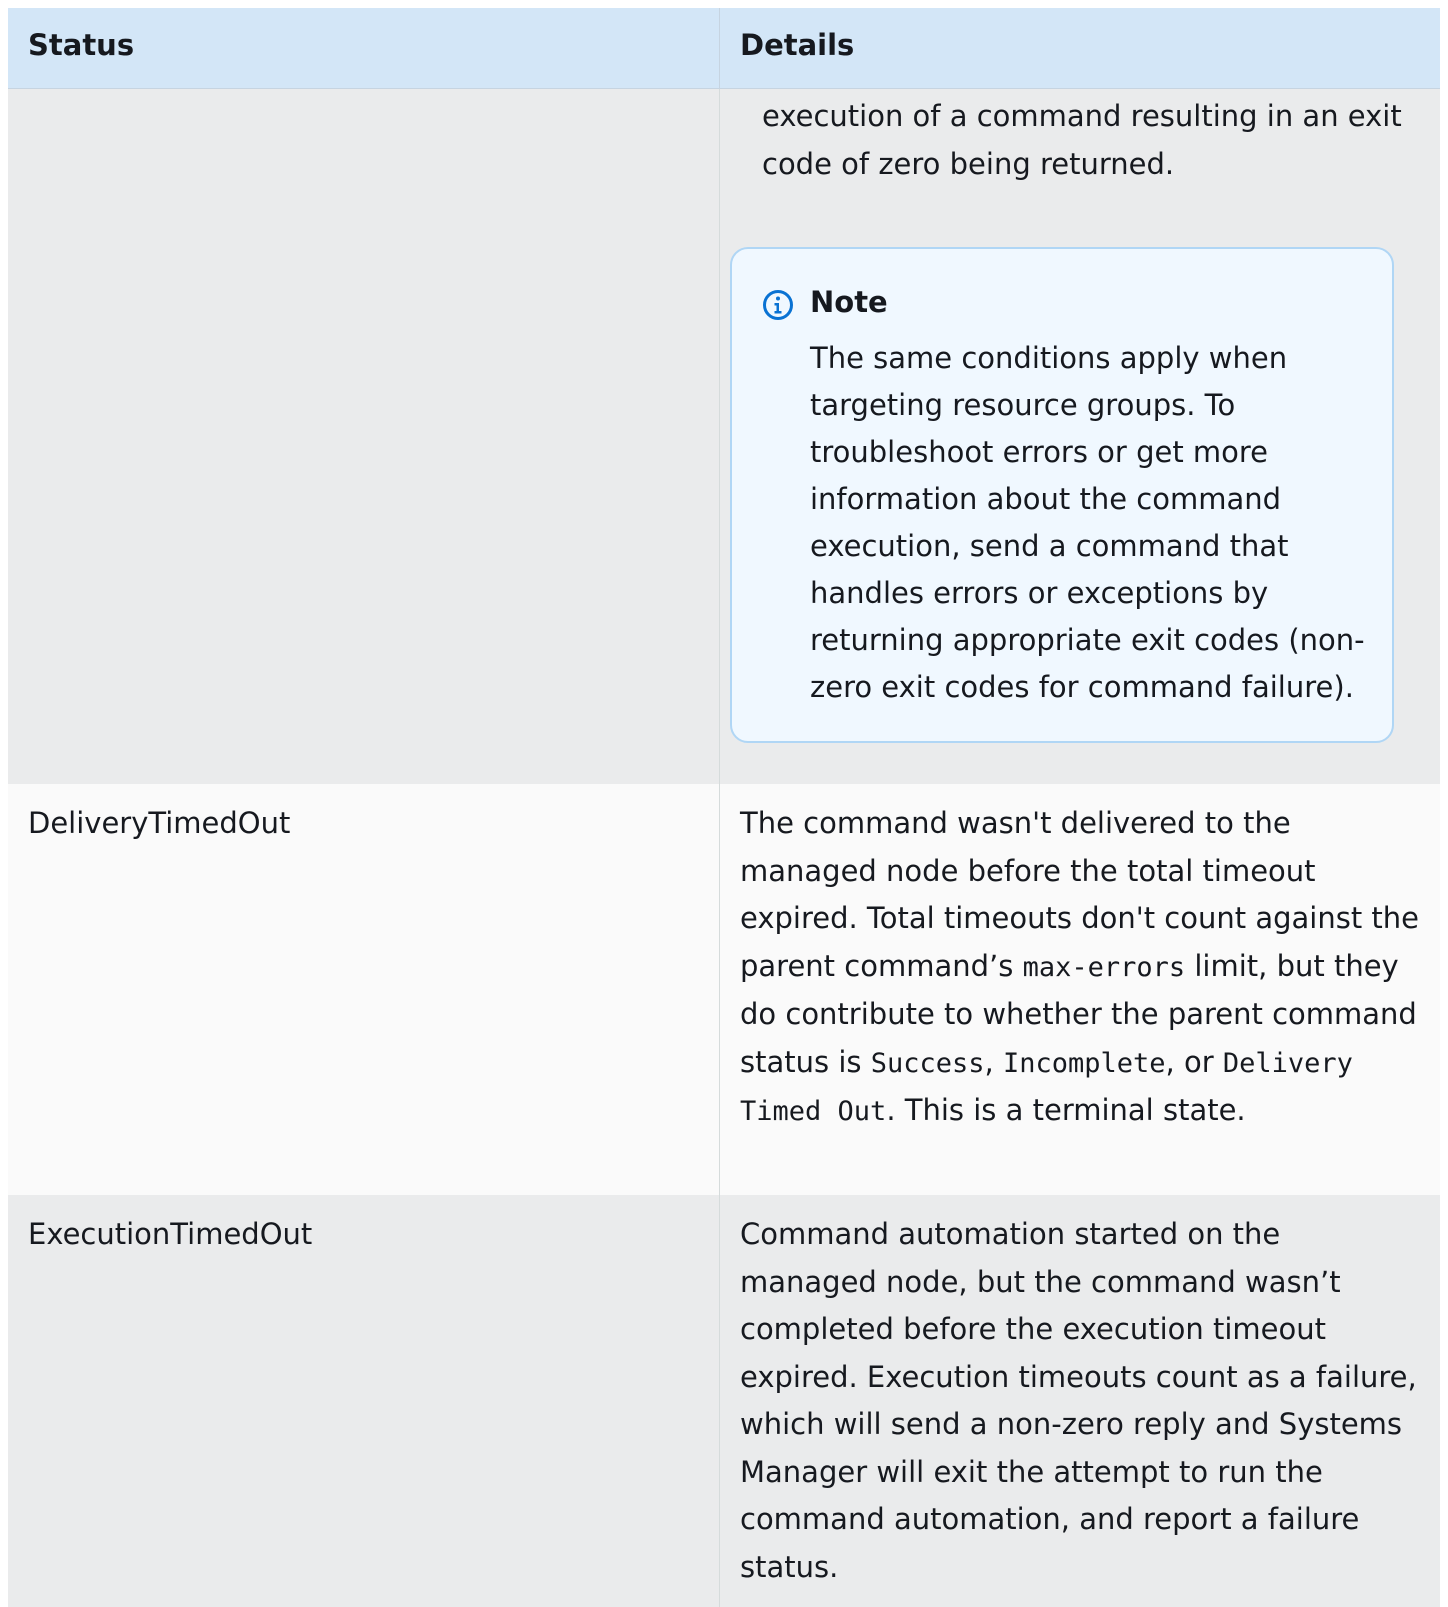 The width and height of the screenshot is (1448, 1607). Describe the element at coordinates (1189, 1061) in the screenshot. I see `details-text: , or` at that location.